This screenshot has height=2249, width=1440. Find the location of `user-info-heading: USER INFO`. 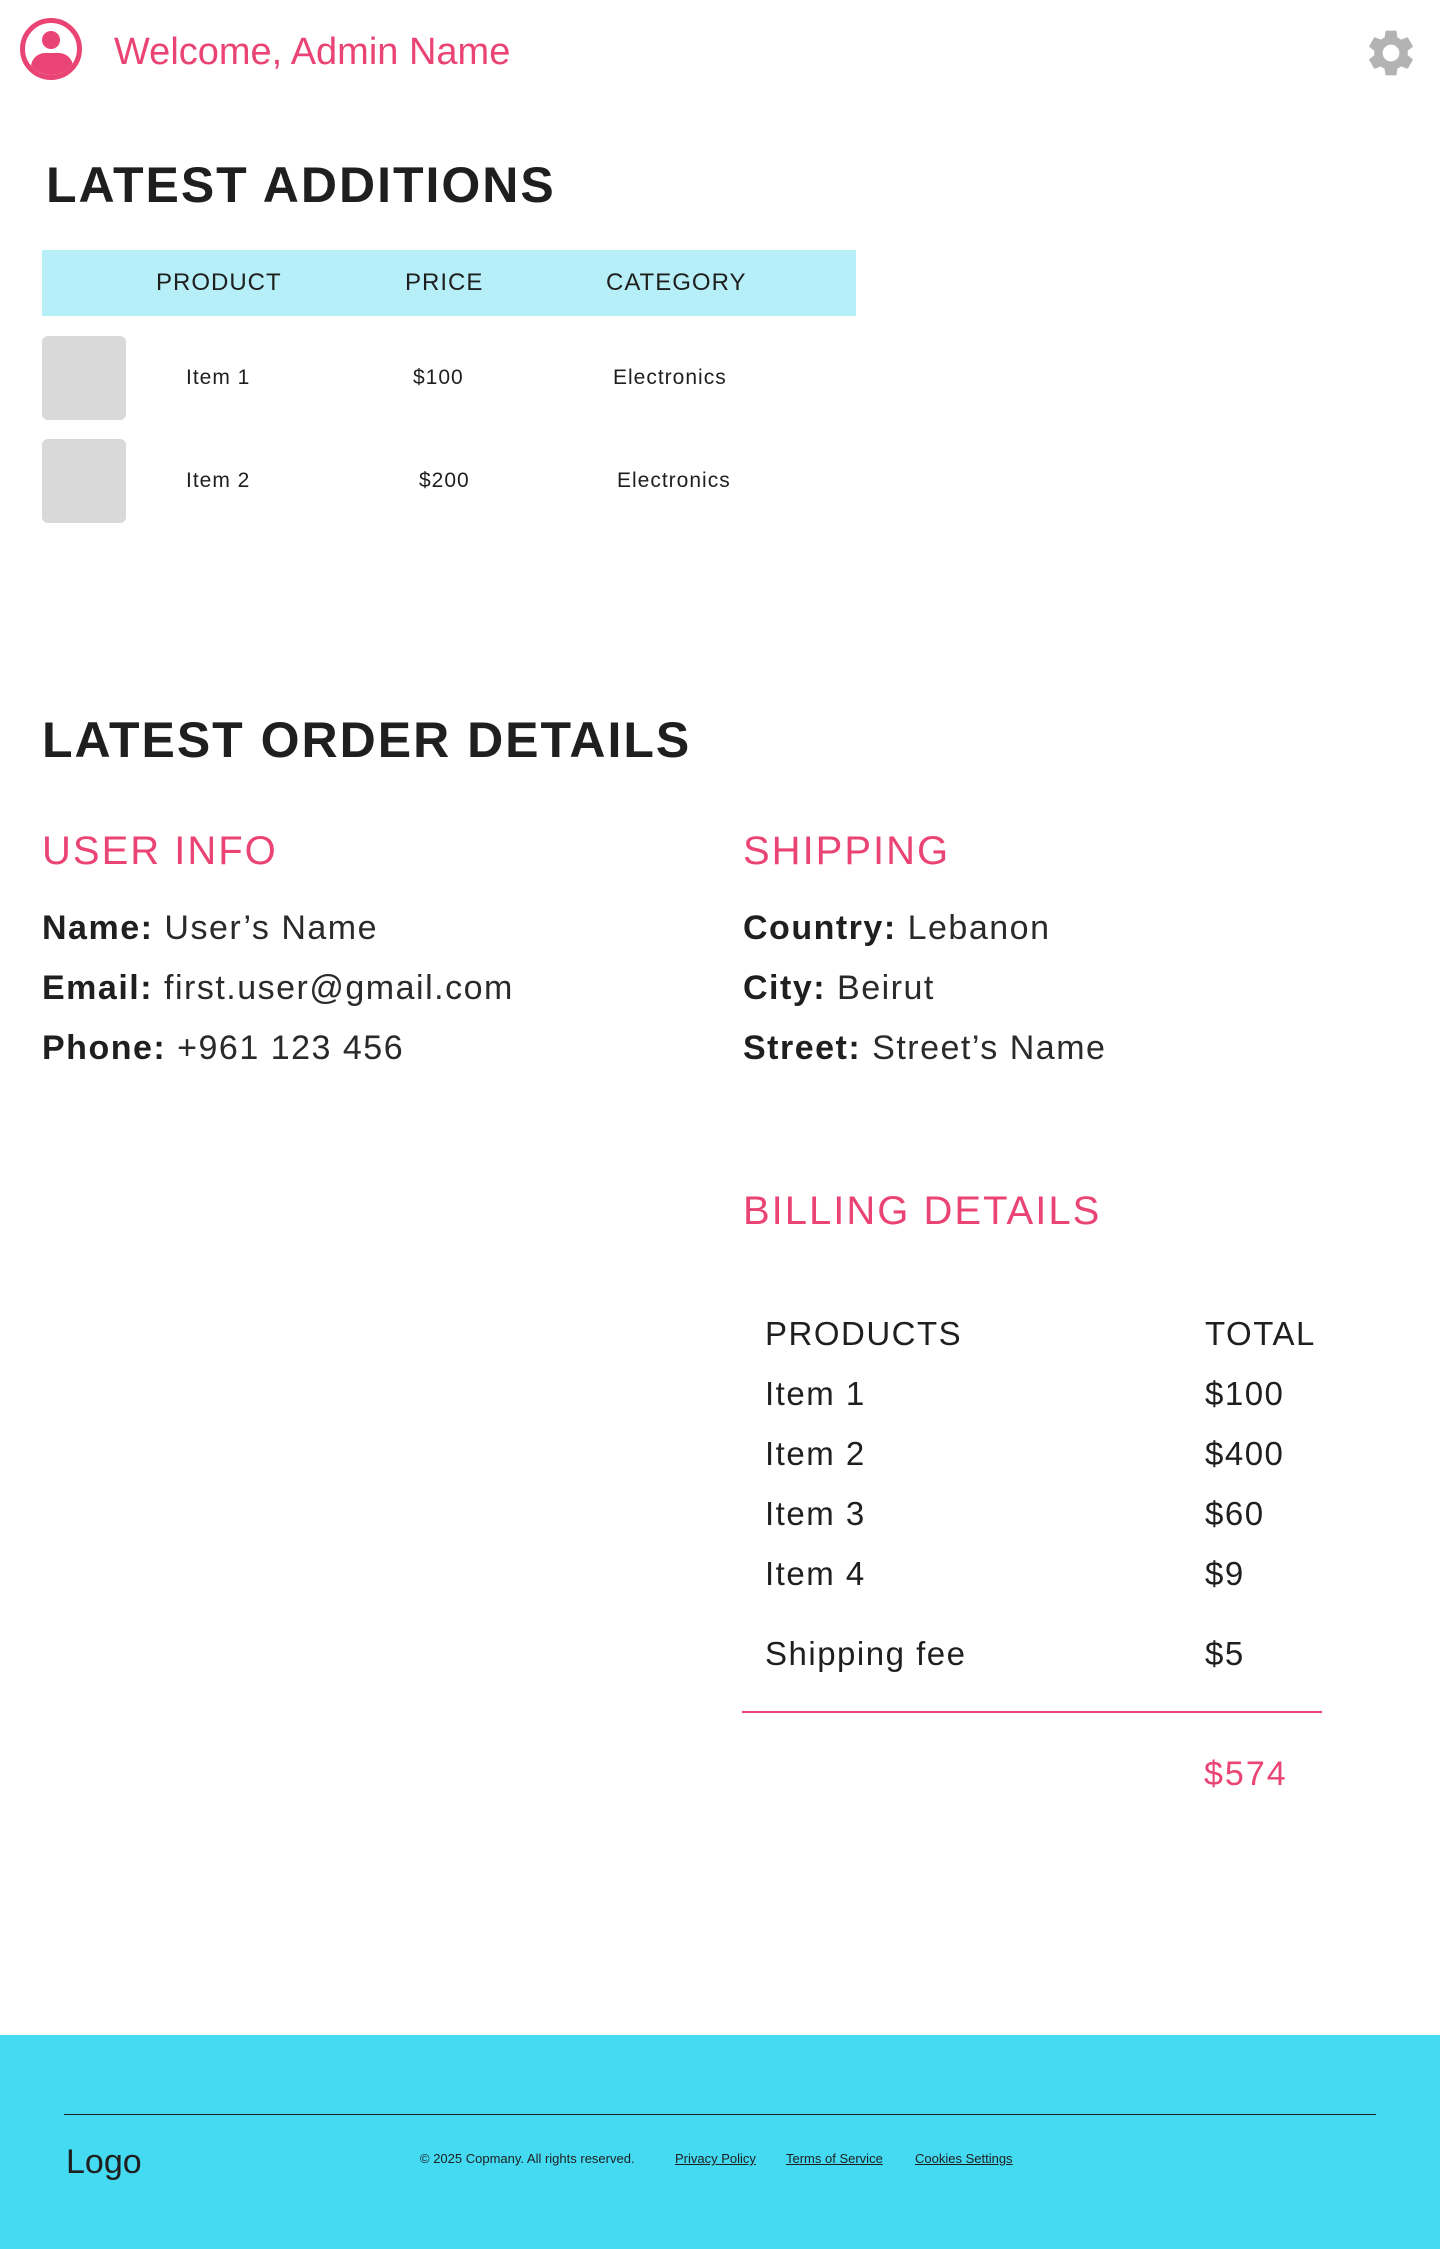

user-info-heading: USER INFO is located at coordinates (160, 851).